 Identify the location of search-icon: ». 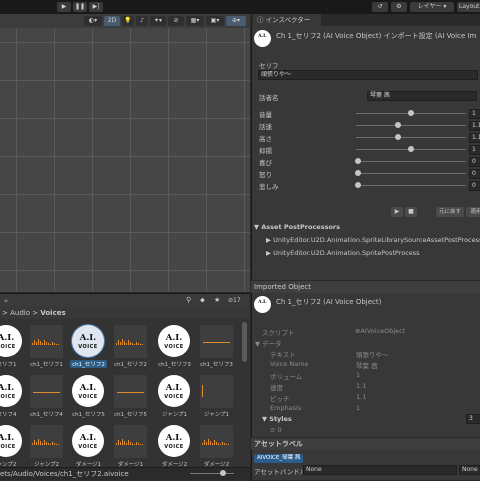
(6, 301).